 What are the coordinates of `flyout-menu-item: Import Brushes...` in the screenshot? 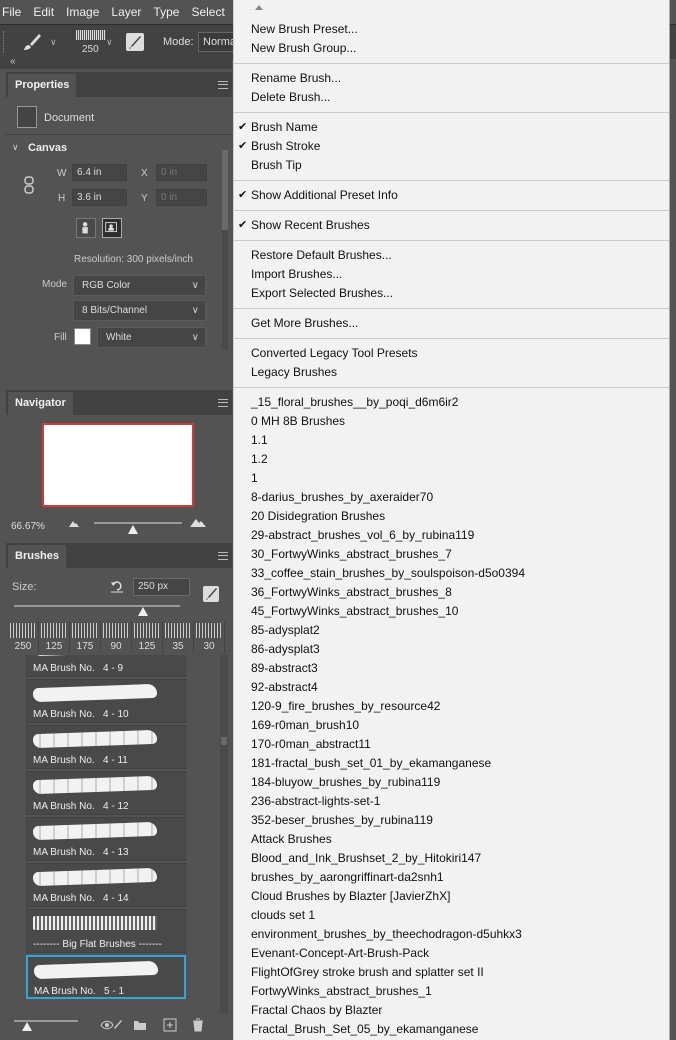 It's located at (296, 274).